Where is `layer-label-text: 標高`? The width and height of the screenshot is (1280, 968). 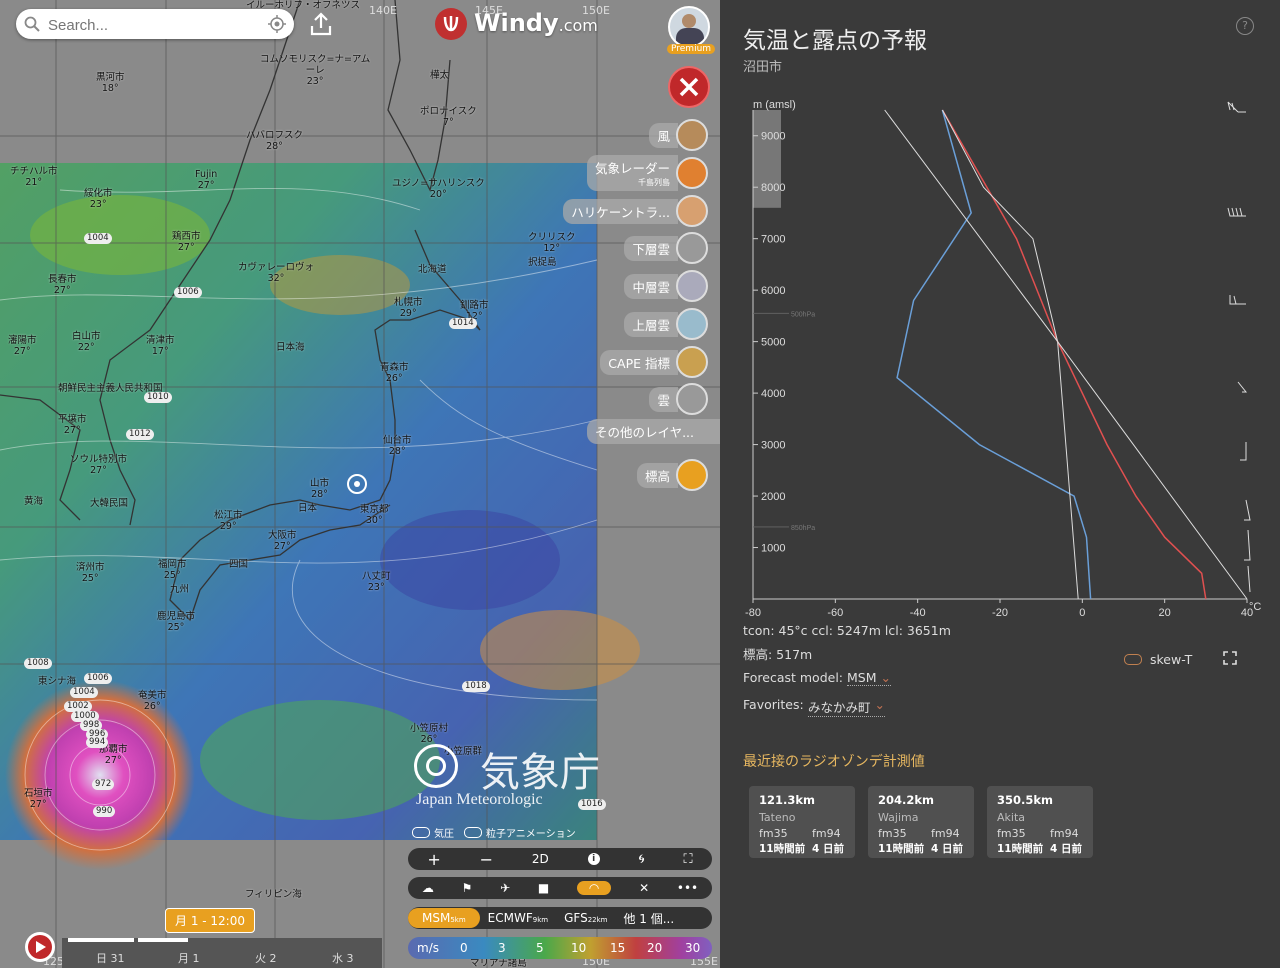 layer-label-text: 標高 is located at coordinates (657, 476).